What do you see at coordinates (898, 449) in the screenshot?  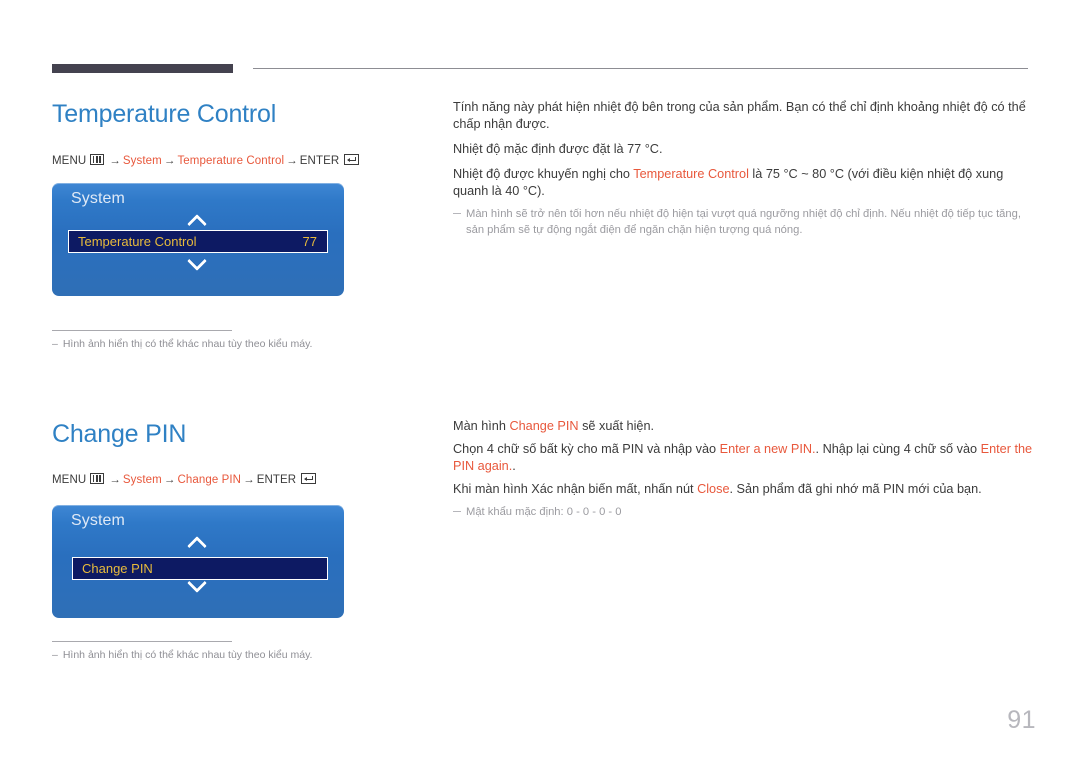 I see `body-paragraph-5-mid: . Nhập lại cùng 4 chữ số vào` at bounding box center [898, 449].